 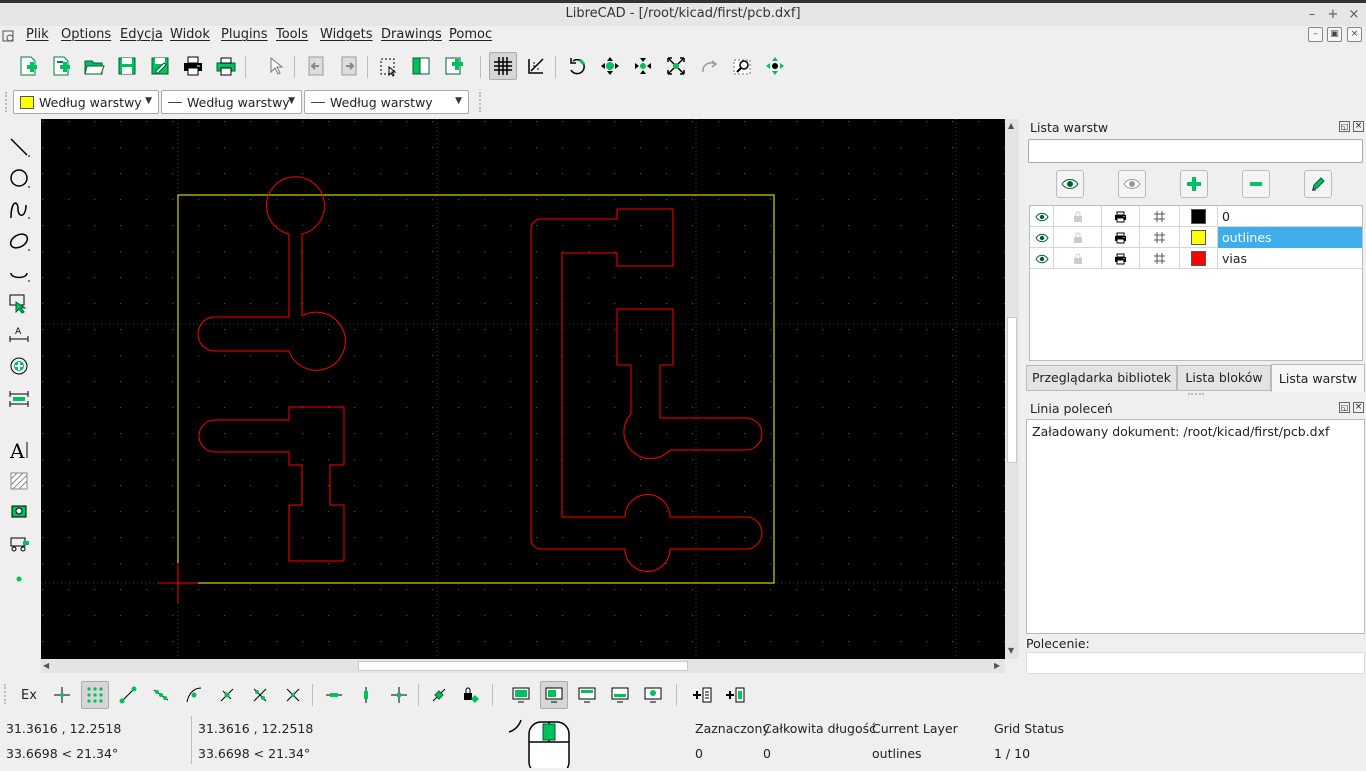 What do you see at coordinates (1011, 125) in the screenshot?
I see `scroll-up-icon: ▲` at bounding box center [1011, 125].